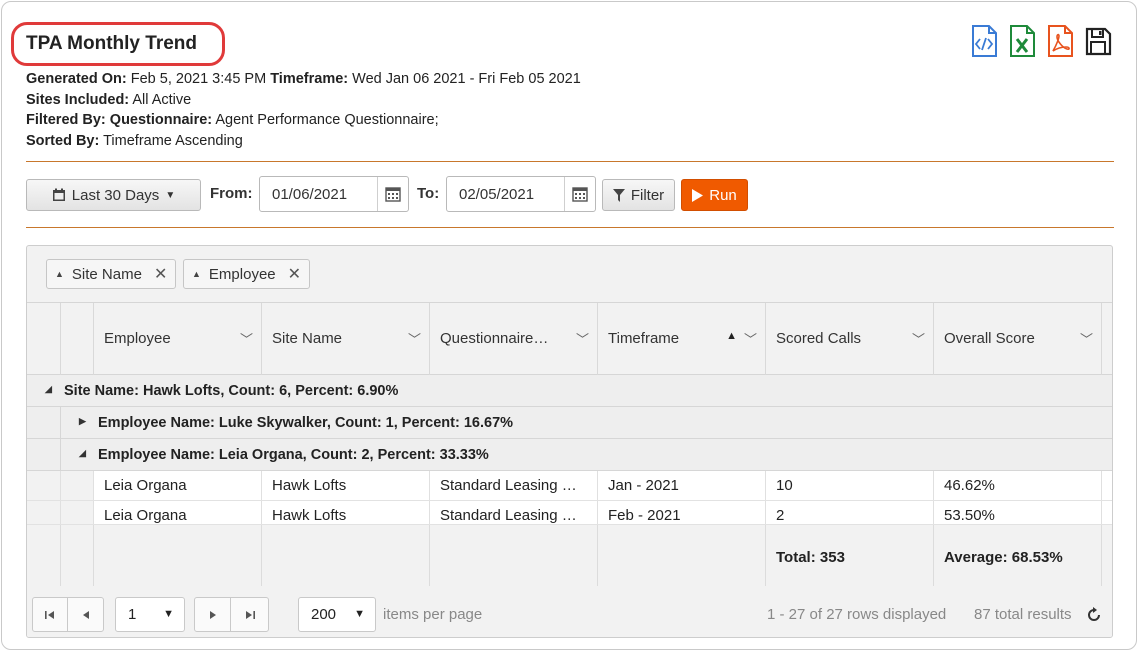  I want to click on first-page-button, so click(50, 614).